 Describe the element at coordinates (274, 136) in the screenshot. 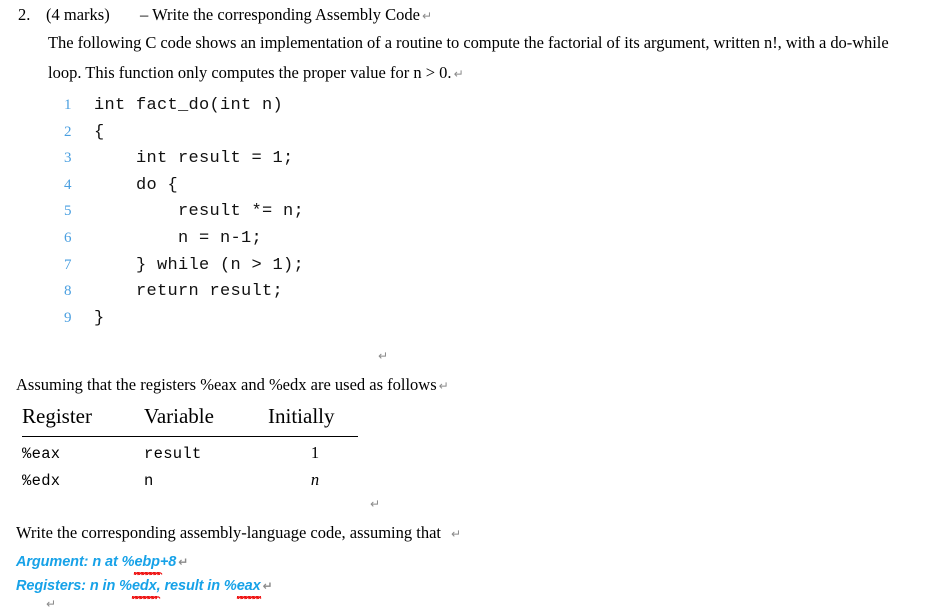

I see `code-line: 2 {` at that location.